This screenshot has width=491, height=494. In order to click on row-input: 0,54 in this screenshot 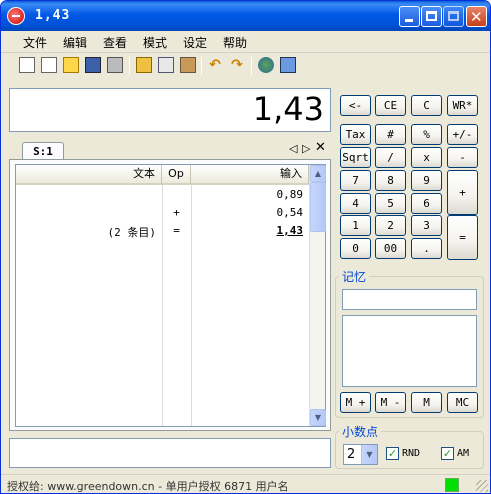, I will do `click(290, 212)`.